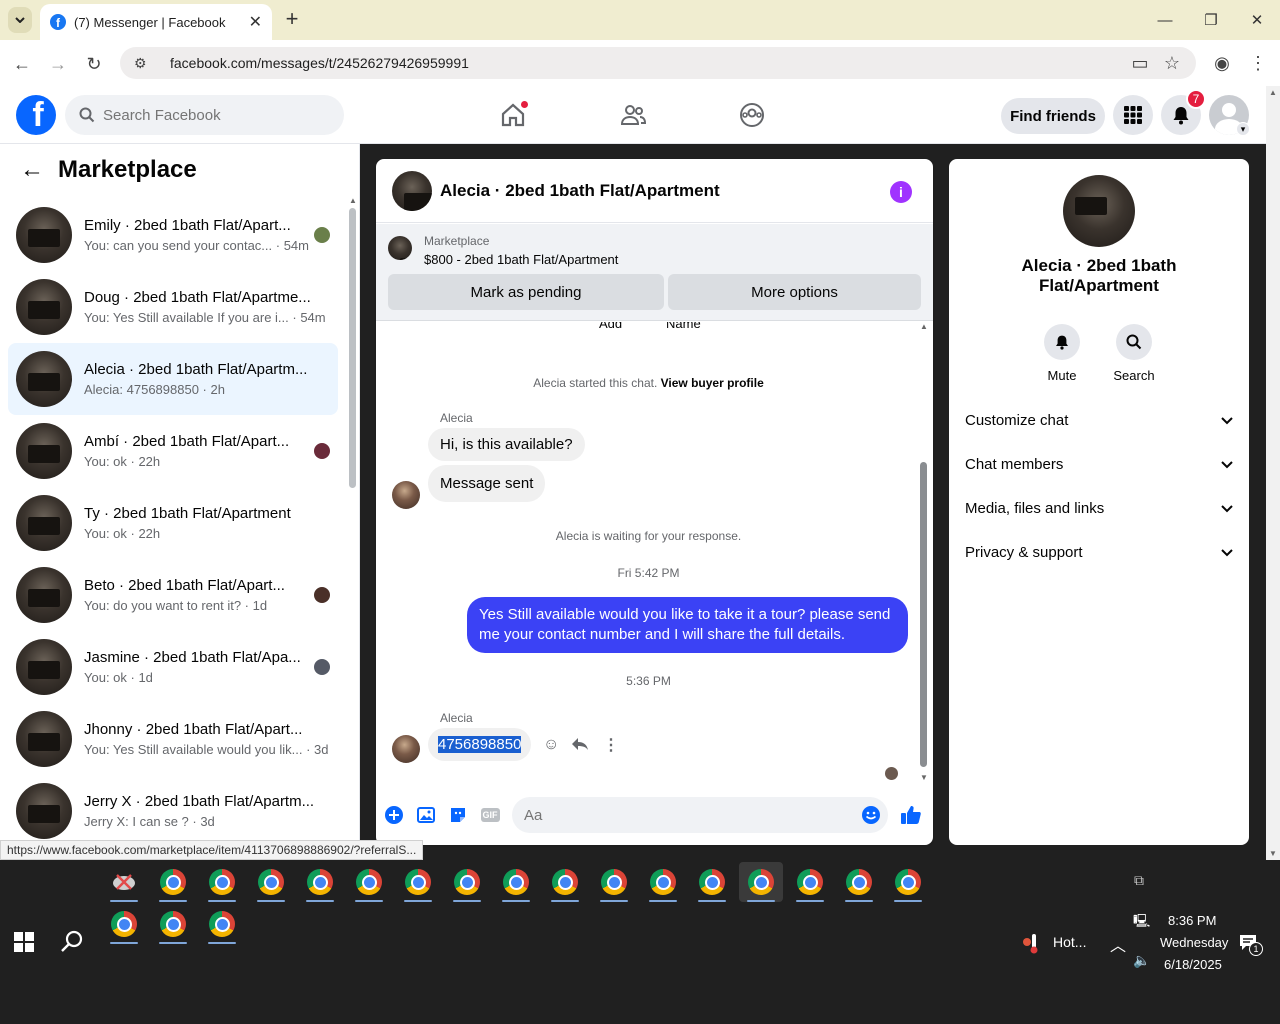 The height and width of the screenshot is (1024, 1280). I want to click on home-icon, so click(513, 115).